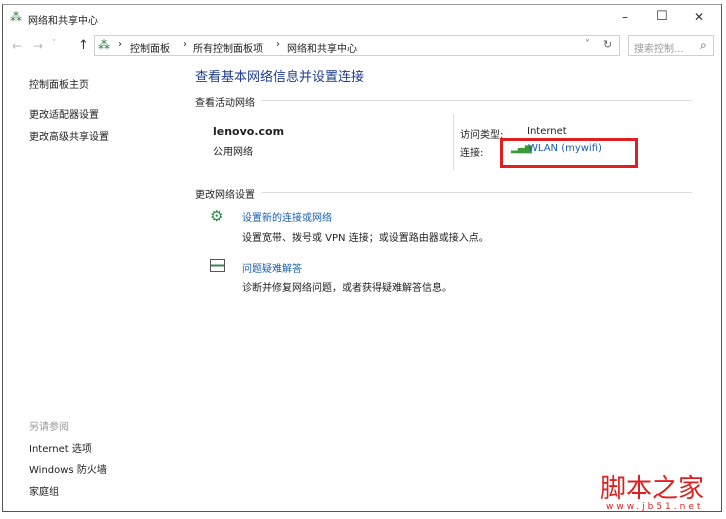 The image size is (726, 519). What do you see at coordinates (652, 489) in the screenshot?
I see `watermark-logo: 脚本之家` at bounding box center [652, 489].